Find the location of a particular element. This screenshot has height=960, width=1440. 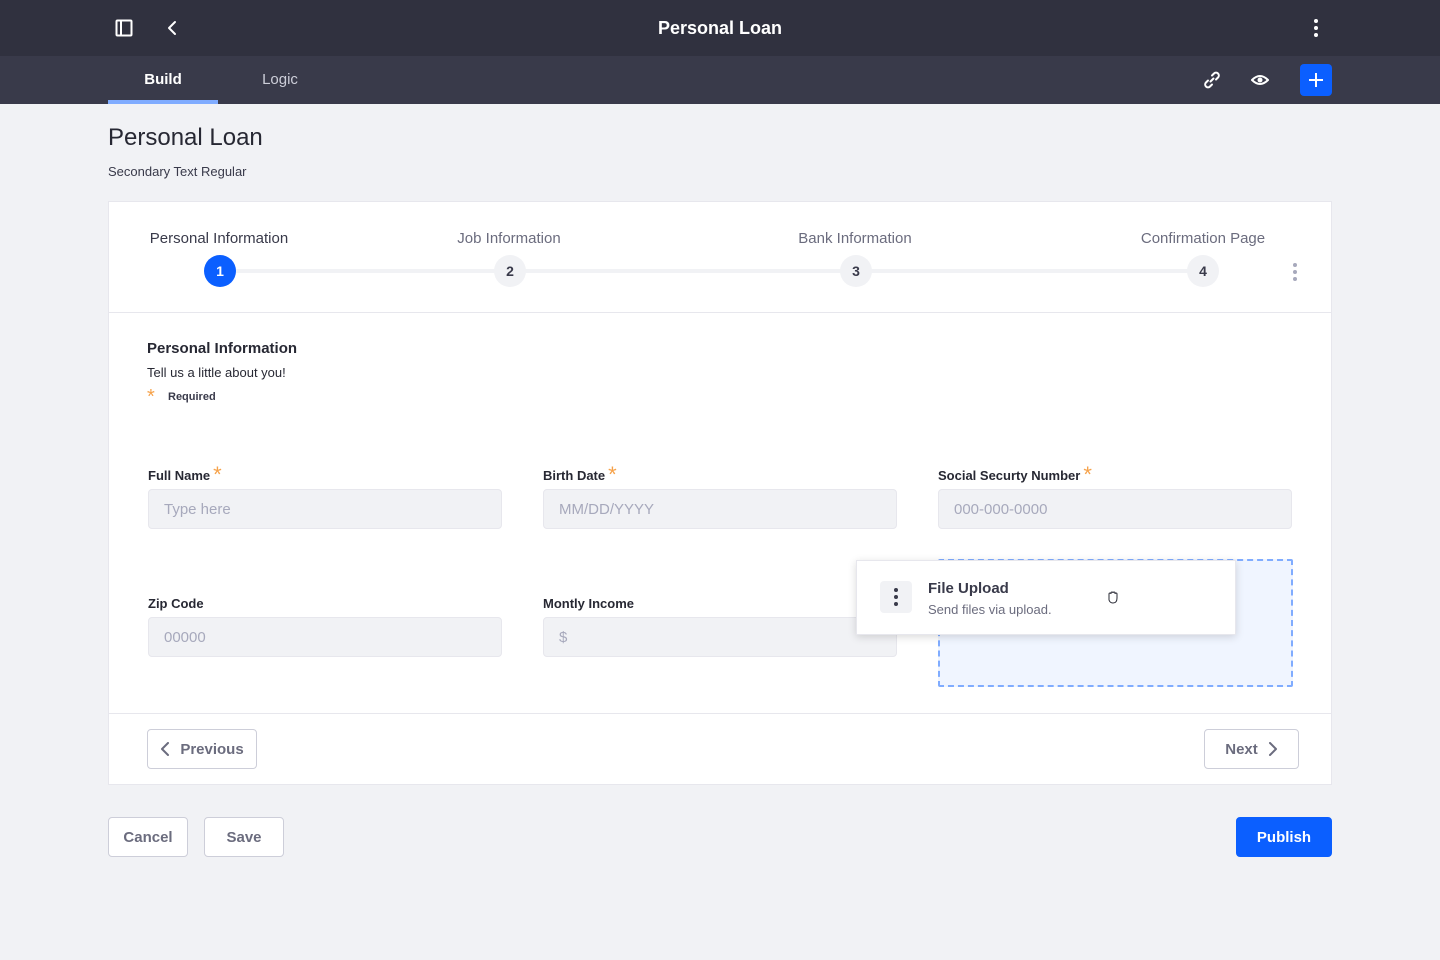

step-dot-bank: 3 is located at coordinates (856, 271).